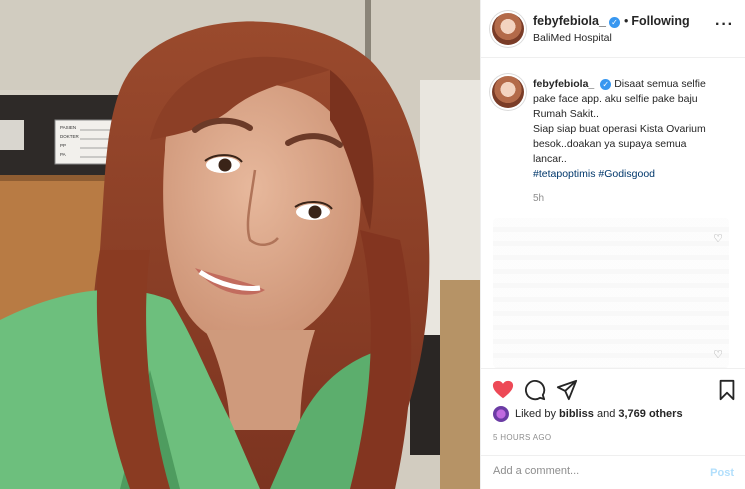 The width and height of the screenshot is (745, 489). I want to click on likes-count: 3,769 others, so click(650, 414).